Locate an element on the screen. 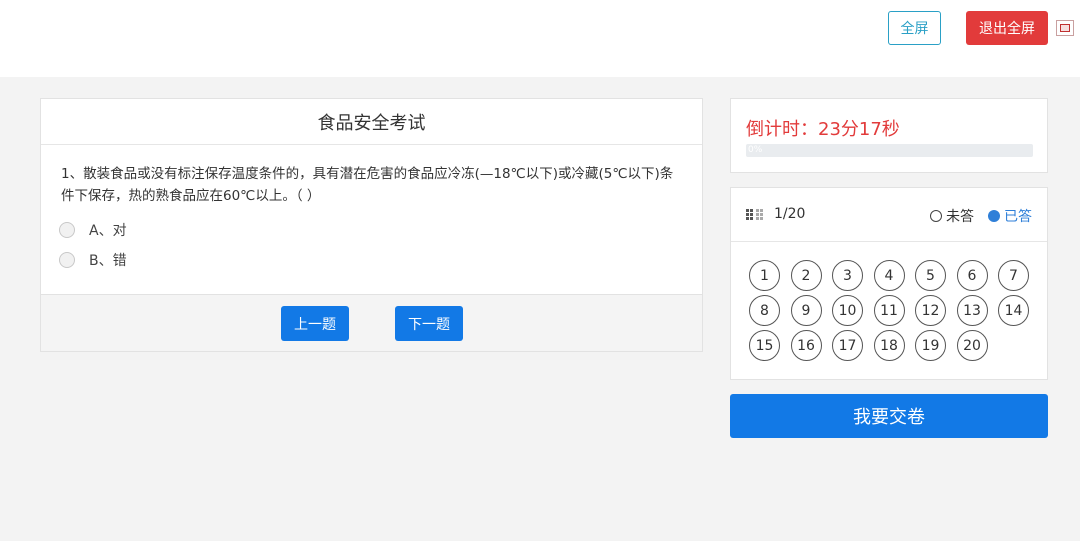  question-number-1: 1 is located at coordinates (764, 275).